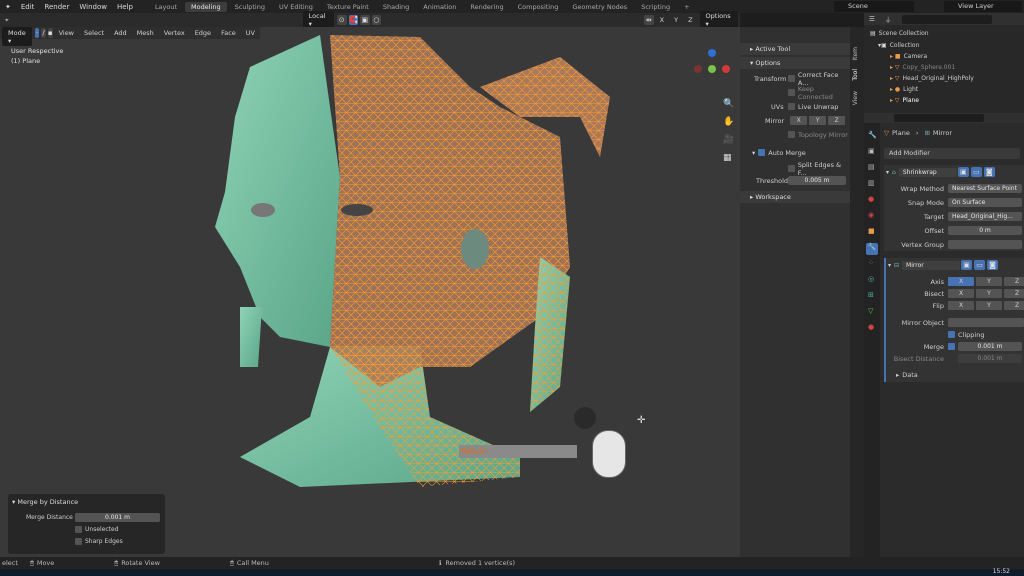 This screenshot has height=576, width=1024. What do you see at coordinates (250, 7) in the screenshot?
I see `tab-sculpting: Sculpting` at bounding box center [250, 7].